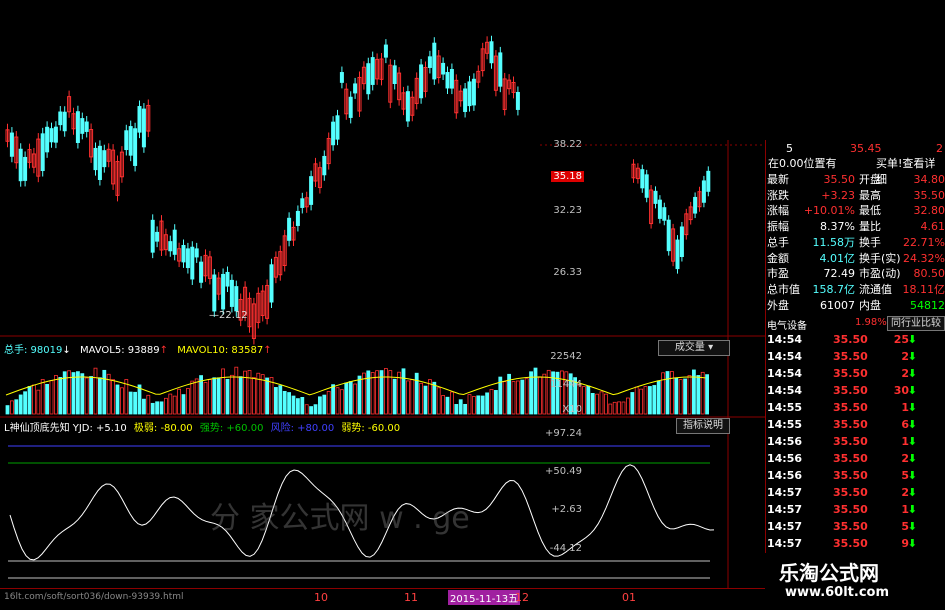 This screenshot has width=945, height=610. I want to click on url-text: 16lt.com/soft/sort036/down-93939.html, so click(94, 597).